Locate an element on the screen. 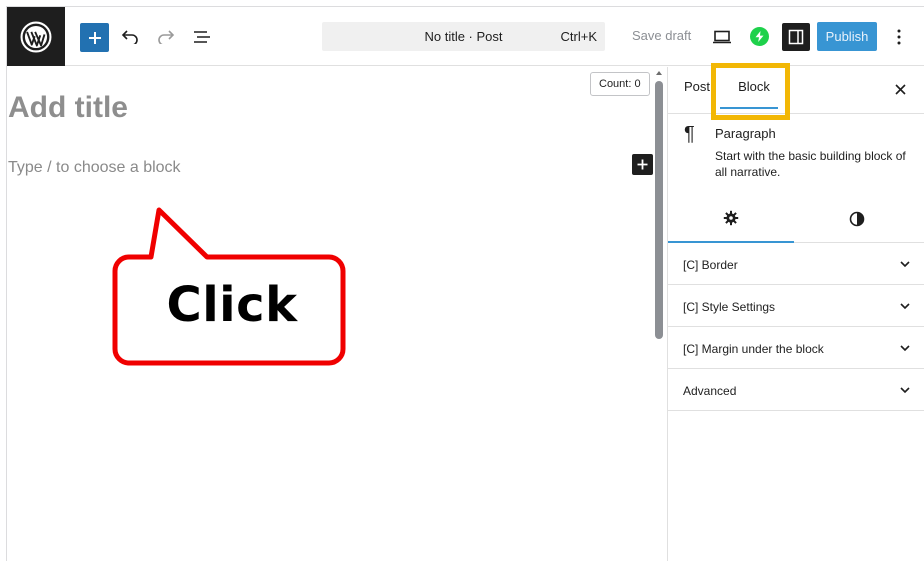 This screenshot has height=561, width=924. redo-button is located at coordinates (166, 37).